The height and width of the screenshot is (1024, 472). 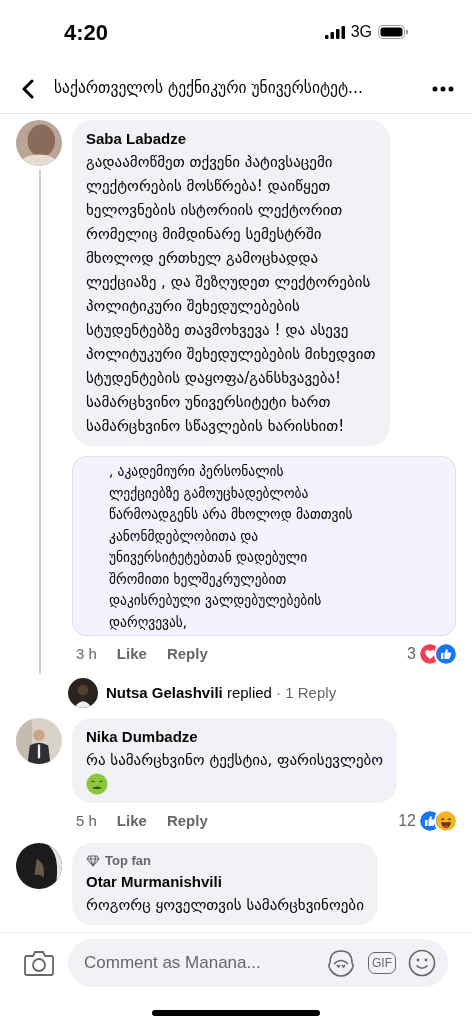 I want to click on network-type: 3G, so click(x=361, y=32).